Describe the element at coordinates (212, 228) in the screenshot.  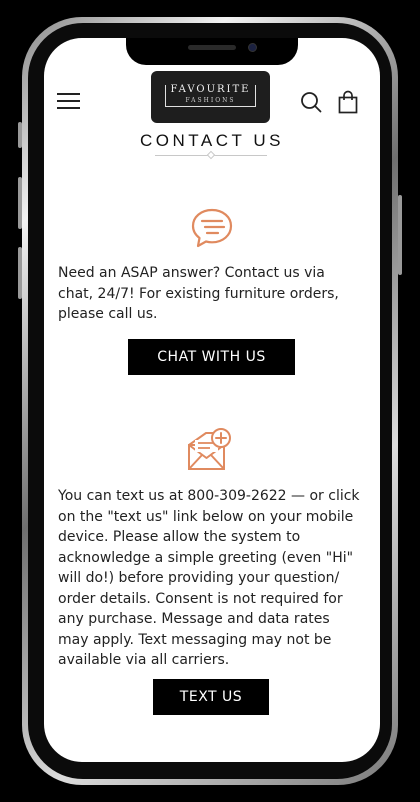
I see `chat-bubble-icon` at that location.